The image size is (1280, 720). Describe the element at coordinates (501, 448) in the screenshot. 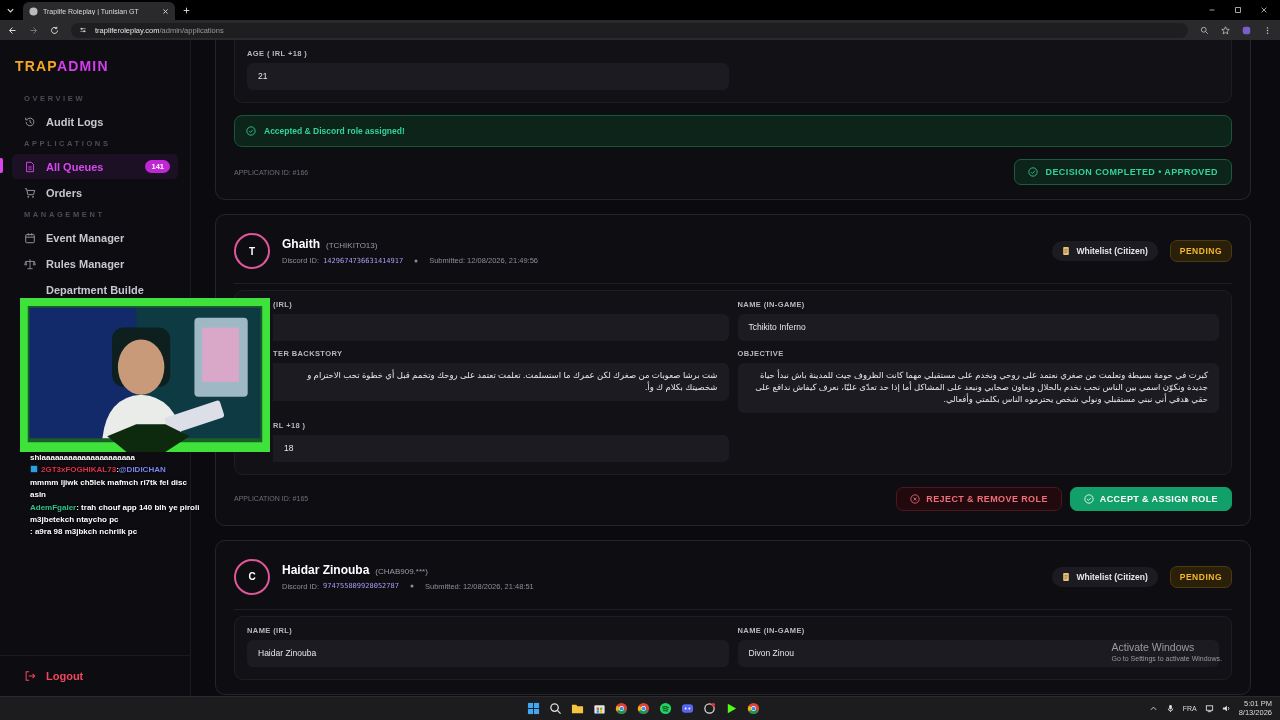

I see `field-value: 18` at that location.